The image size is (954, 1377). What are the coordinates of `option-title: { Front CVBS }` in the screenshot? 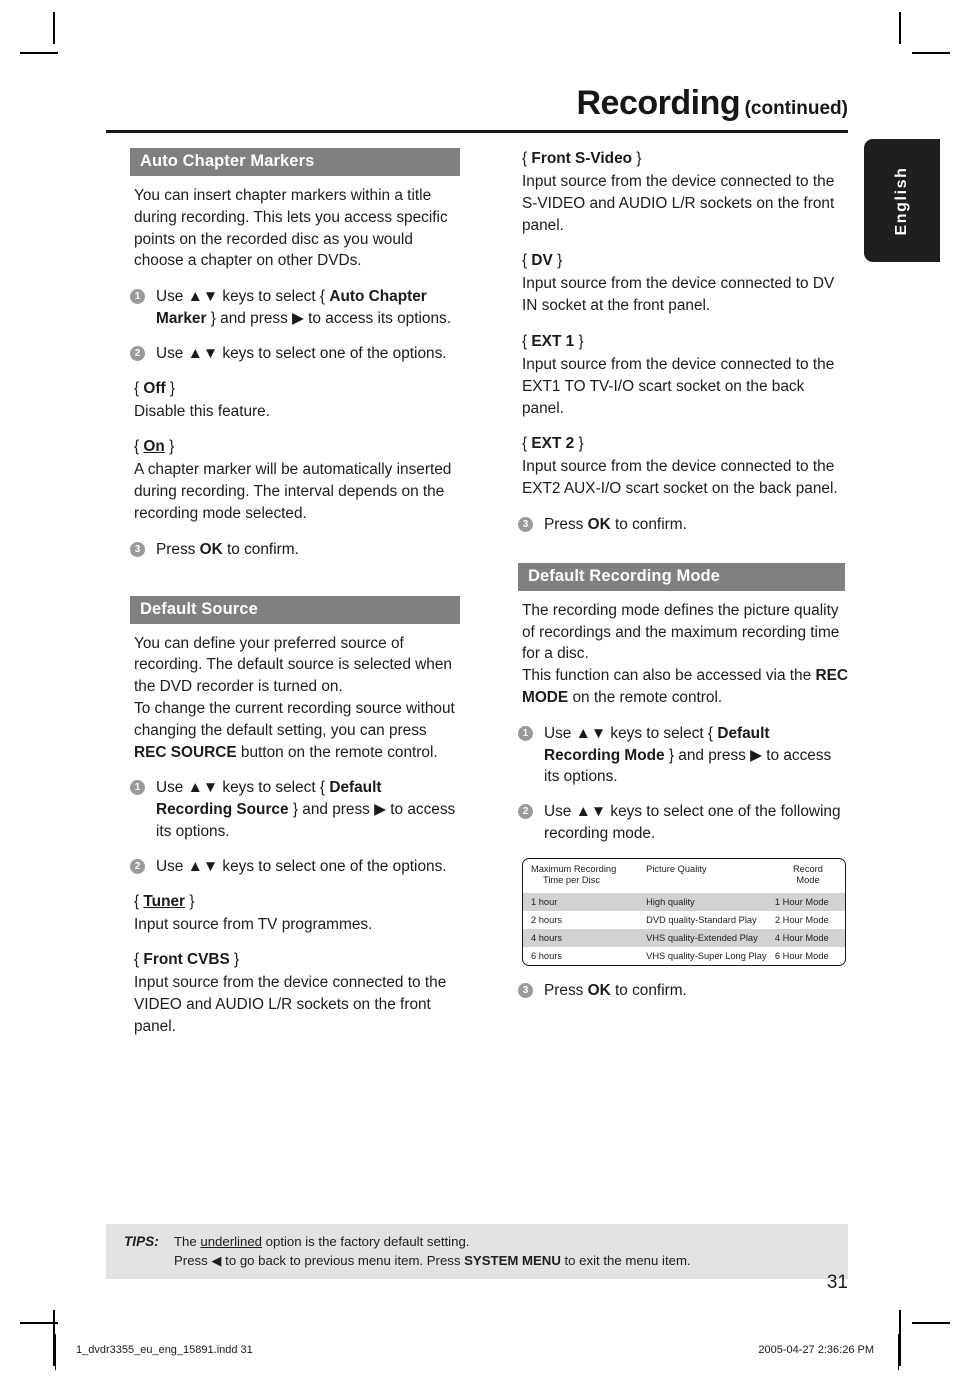 It's located at (187, 960).